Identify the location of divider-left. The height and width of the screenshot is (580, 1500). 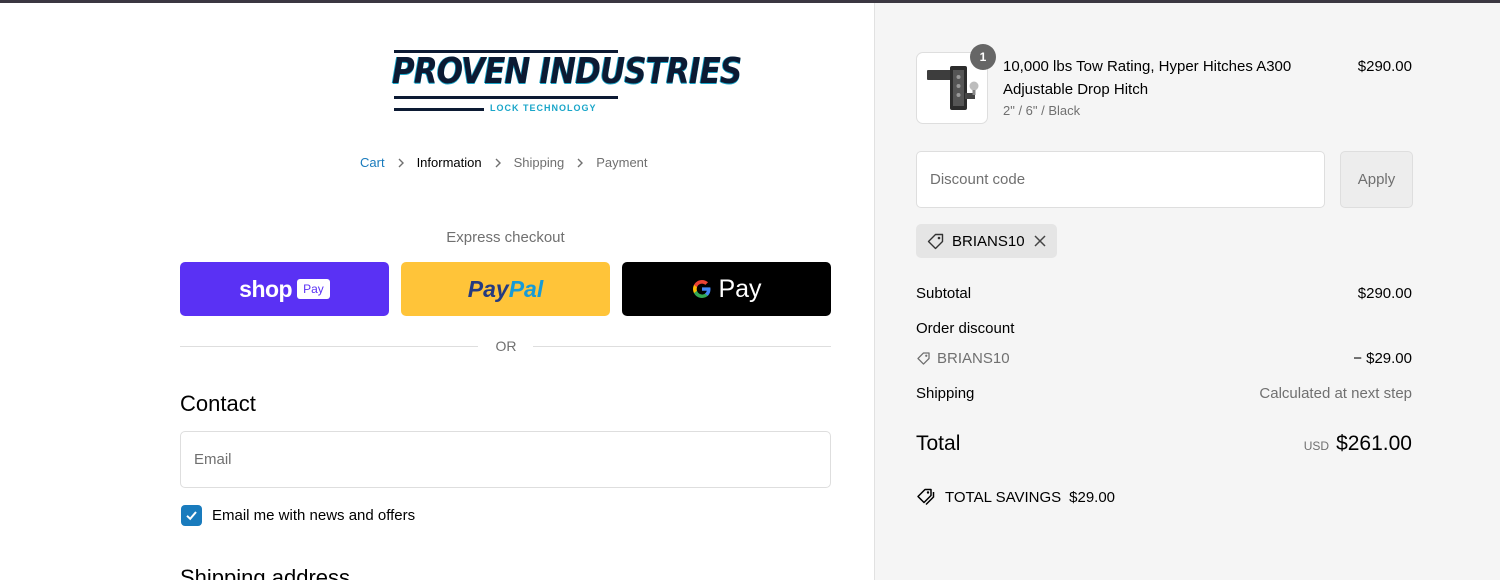
(329, 346).